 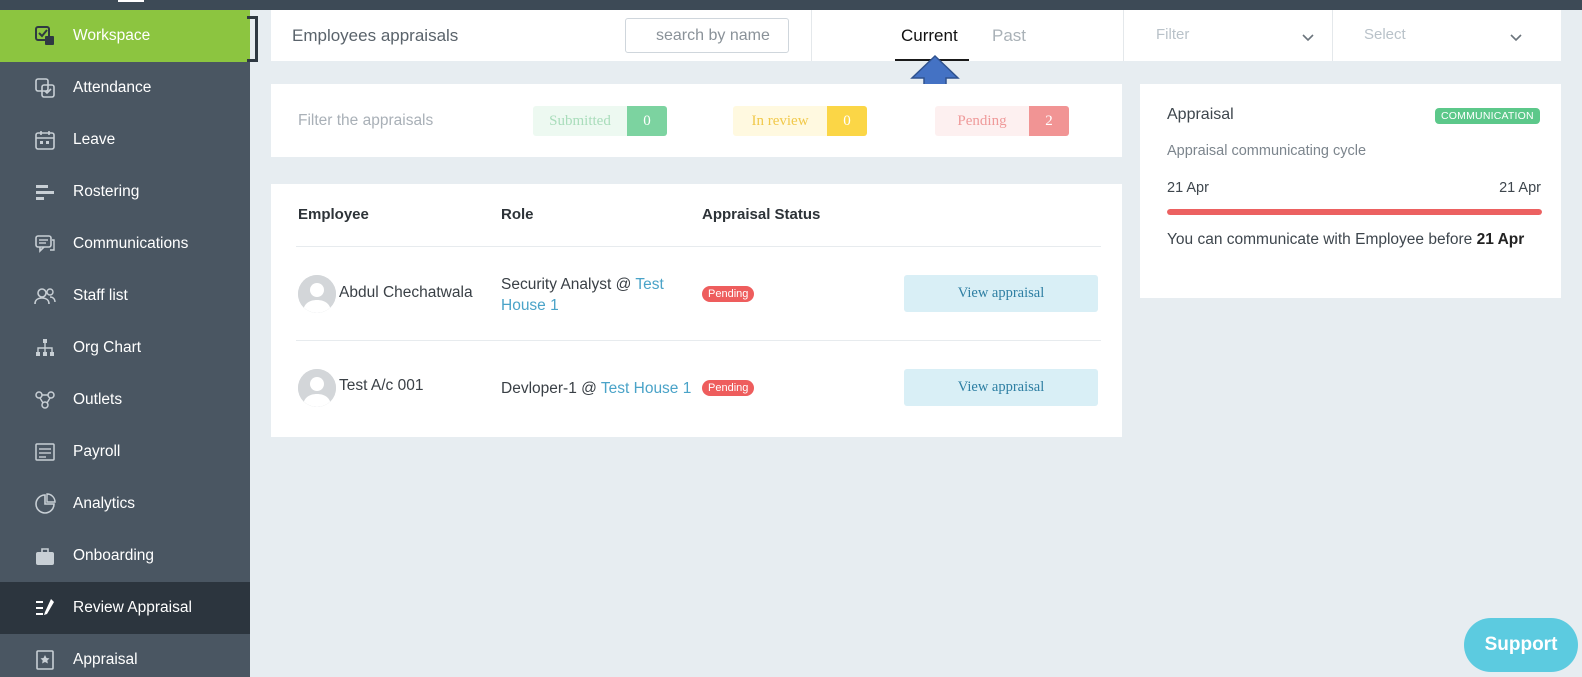 What do you see at coordinates (1385, 34) in the screenshot?
I see `select-dropdown: Select` at bounding box center [1385, 34].